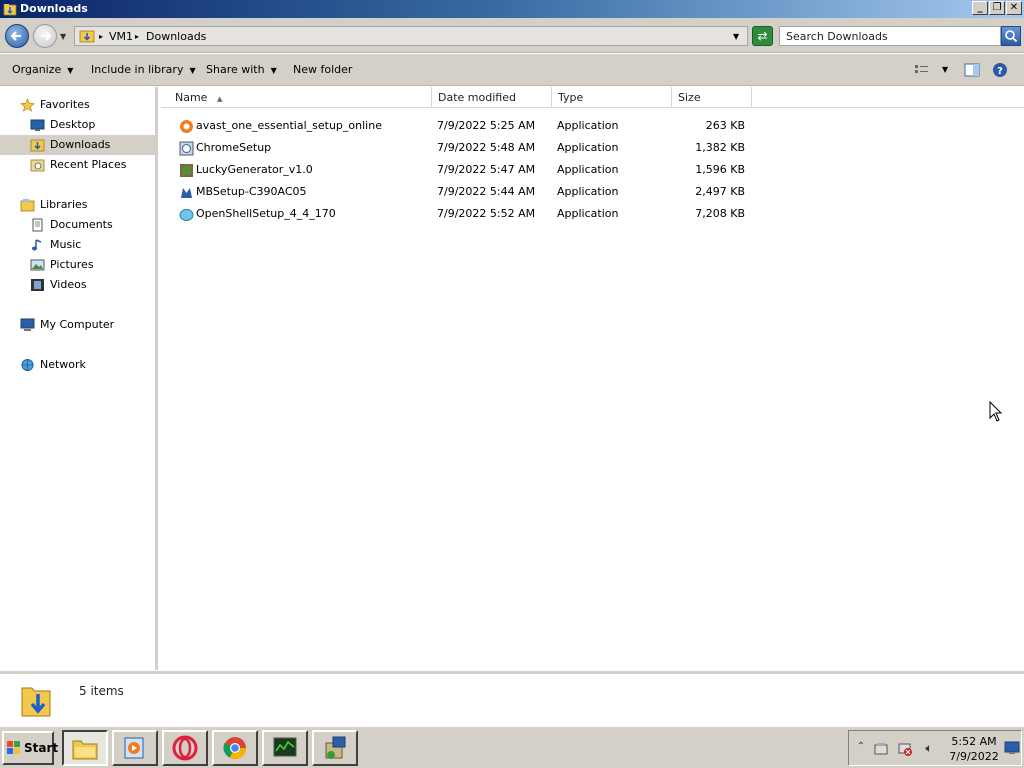 The image size is (1024, 768). I want to click on address-bar: ▸ VM1 ▸ Downloads ▼, so click(411, 36).